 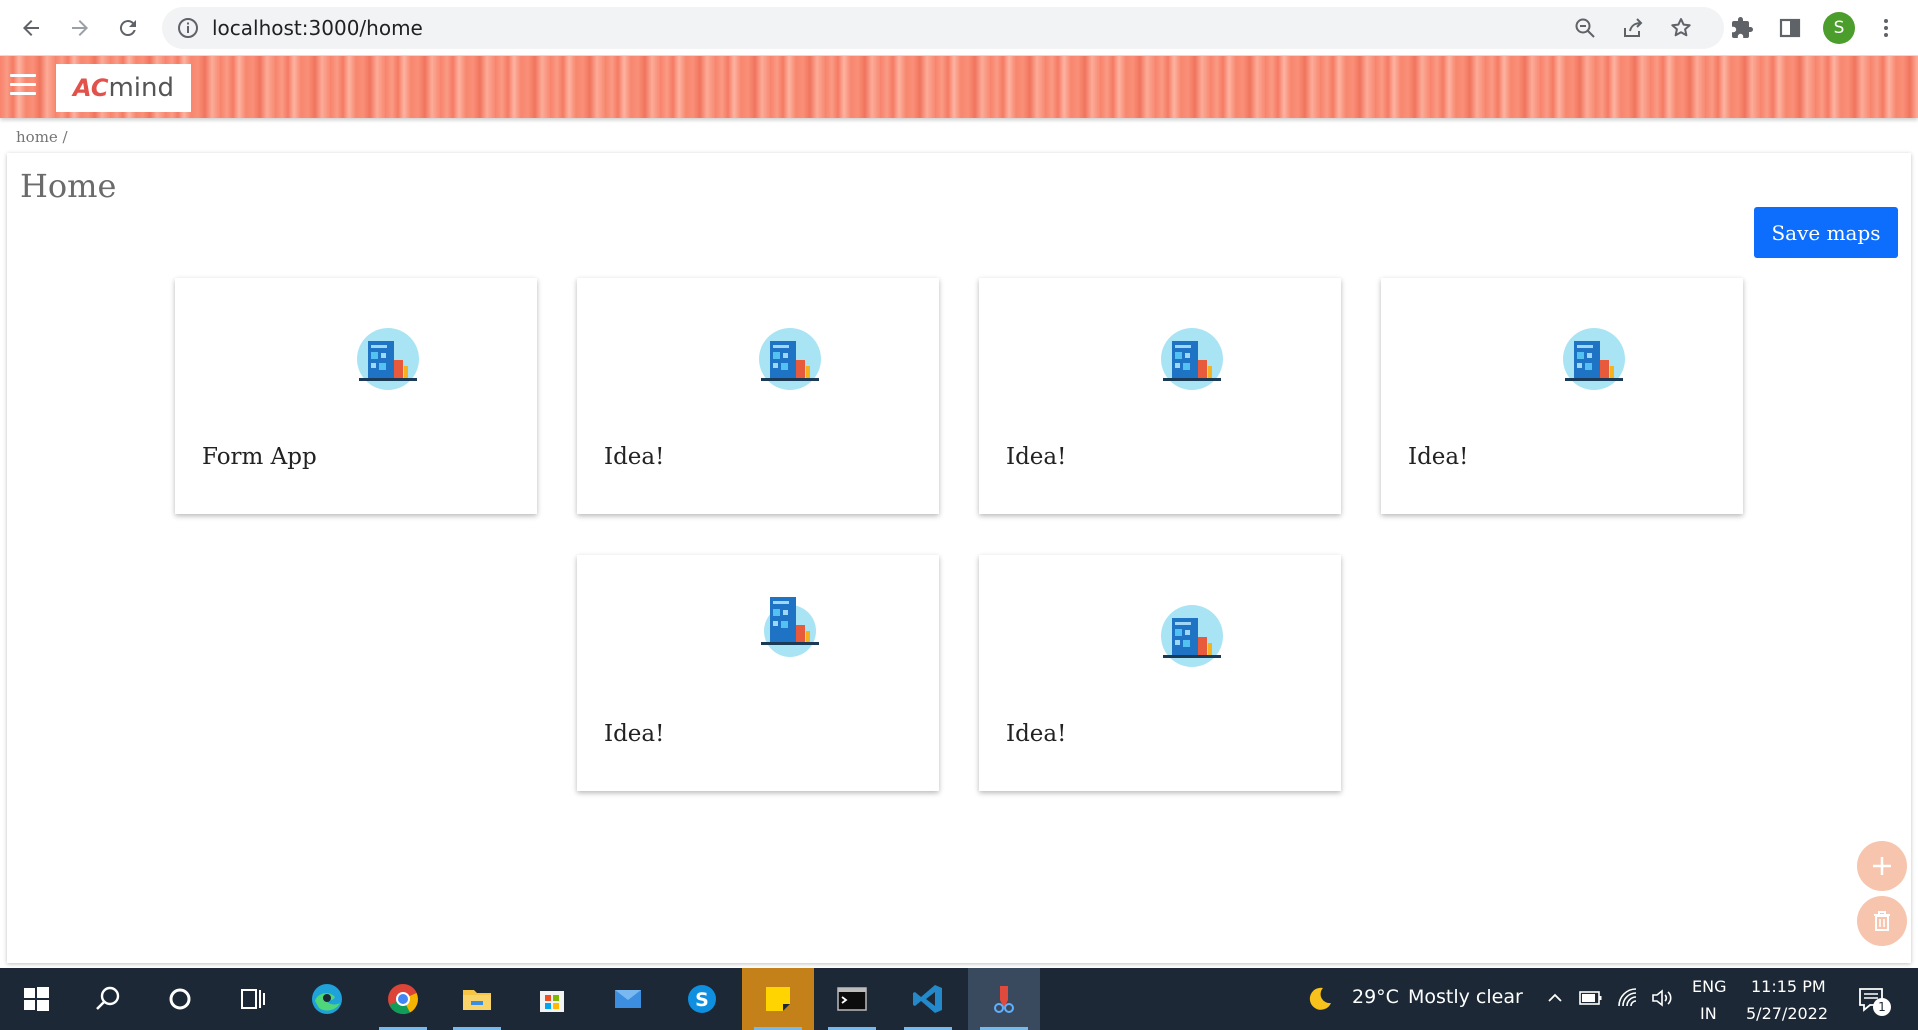 What do you see at coordinates (1826, 232) in the screenshot?
I see `save-maps-button: Save maps` at bounding box center [1826, 232].